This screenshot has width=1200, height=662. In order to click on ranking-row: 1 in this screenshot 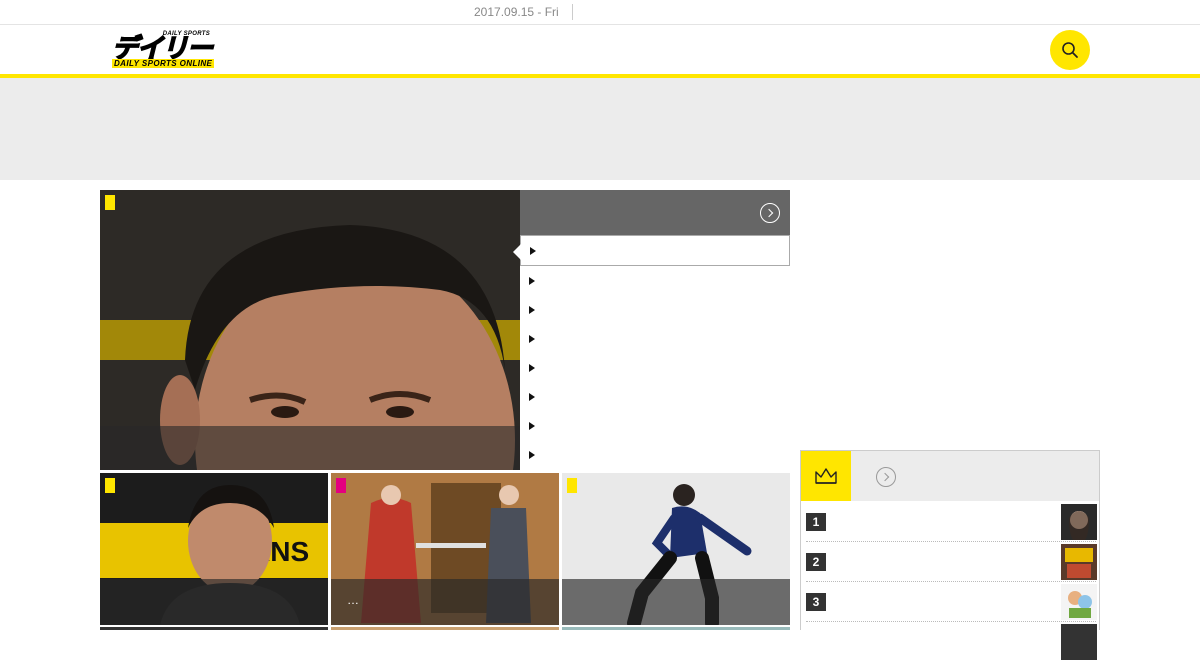, I will do `click(951, 522)`.